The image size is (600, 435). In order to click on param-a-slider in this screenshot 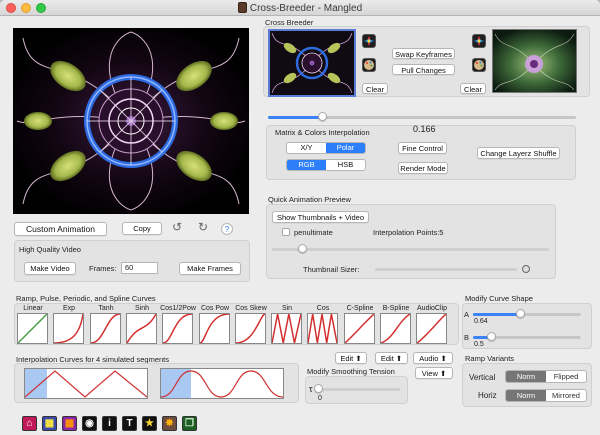, I will do `click(527, 314)`.